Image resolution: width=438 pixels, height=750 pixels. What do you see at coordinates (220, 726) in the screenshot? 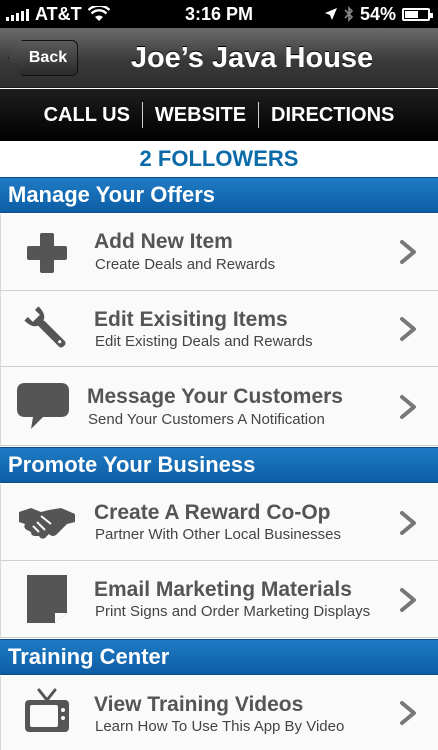
I see `row-subtitle: Learn How To Use This App By Video` at bounding box center [220, 726].